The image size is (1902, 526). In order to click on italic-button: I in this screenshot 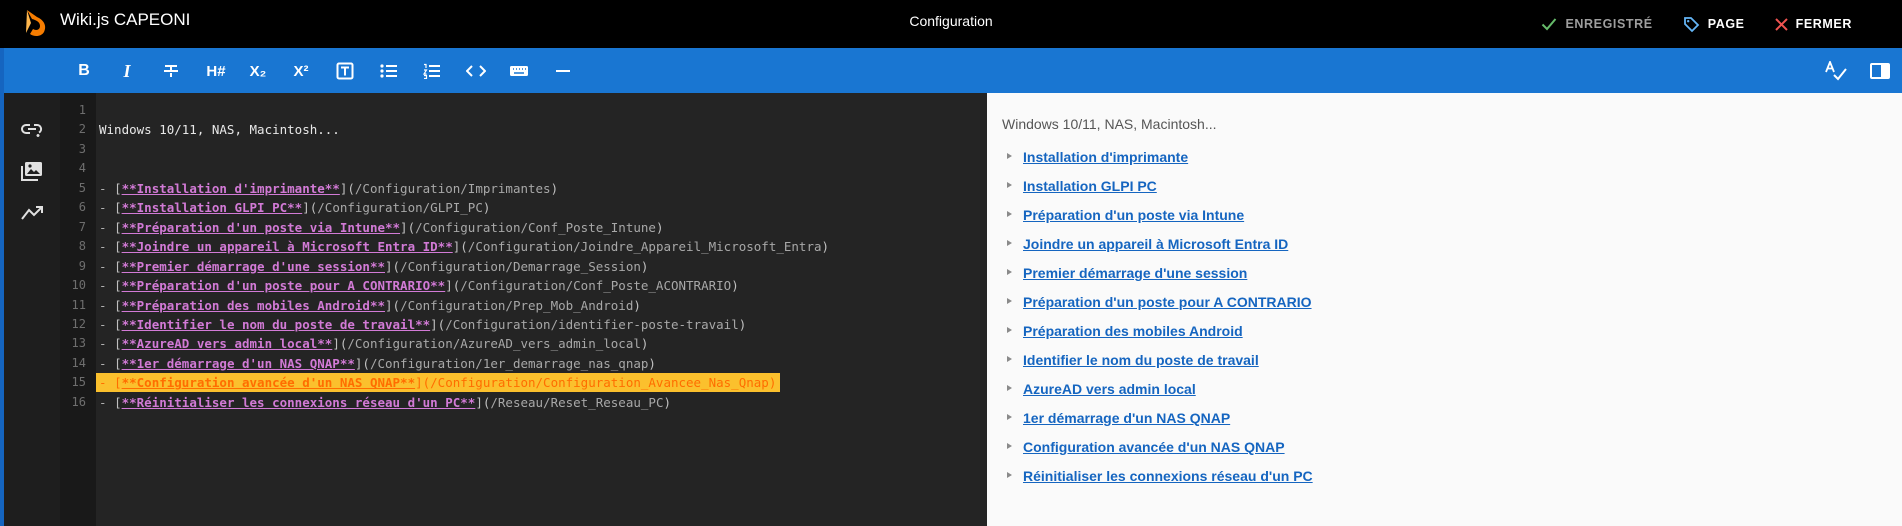, I will do `click(127, 71)`.